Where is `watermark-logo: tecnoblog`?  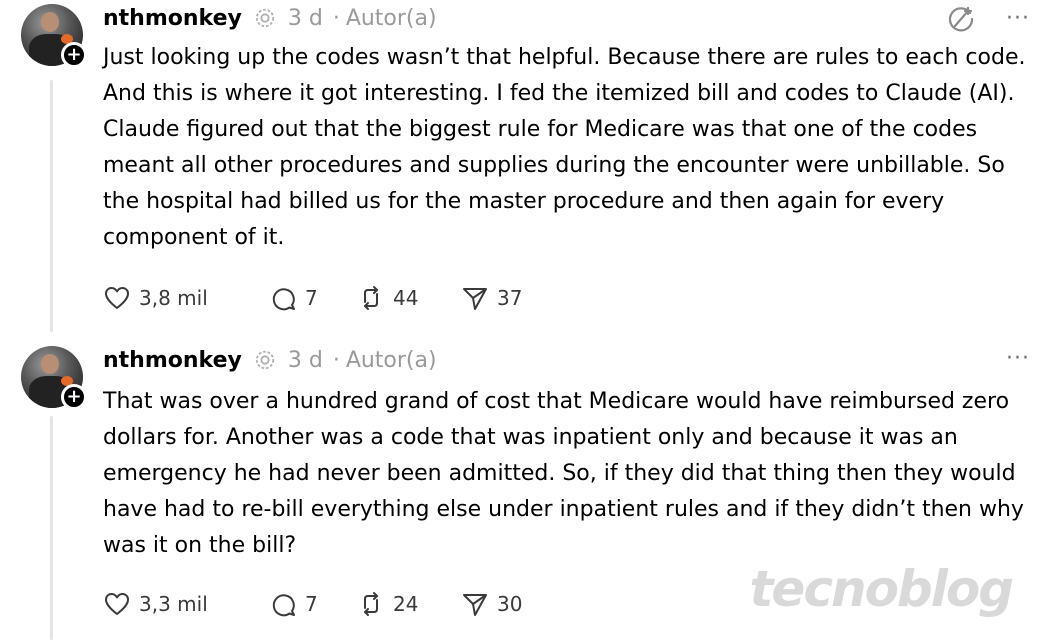
watermark-logo: tecnoblog is located at coordinates (881, 589).